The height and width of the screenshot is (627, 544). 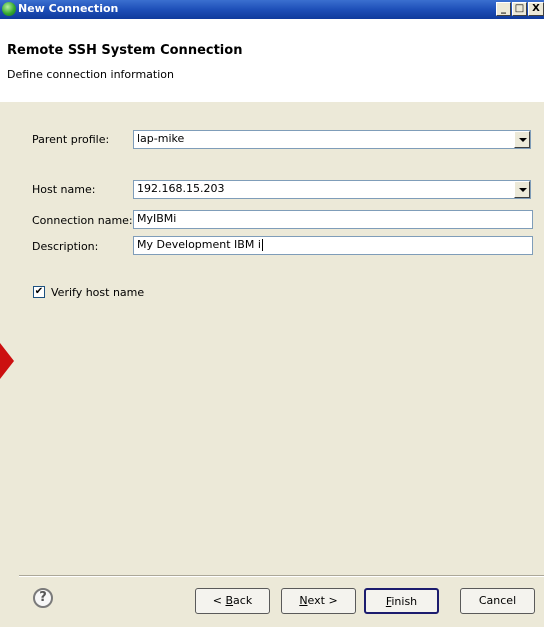 I want to click on finish-button: Finish, so click(x=401, y=601).